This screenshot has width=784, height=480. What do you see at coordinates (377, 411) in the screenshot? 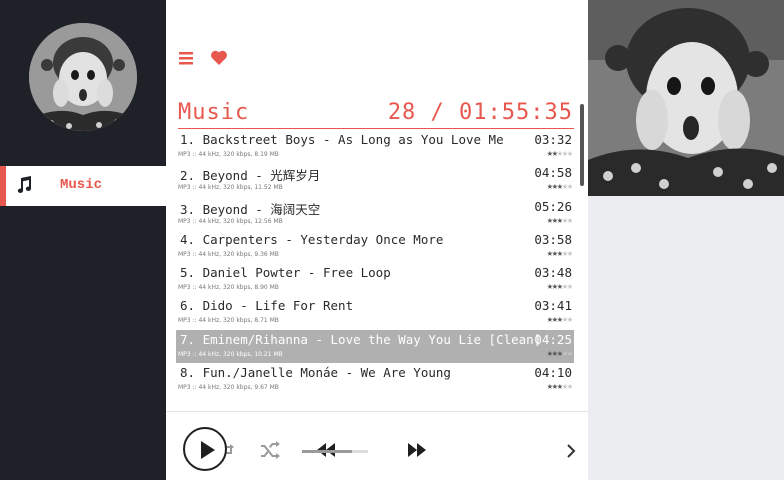
I see `divider` at bounding box center [377, 411].